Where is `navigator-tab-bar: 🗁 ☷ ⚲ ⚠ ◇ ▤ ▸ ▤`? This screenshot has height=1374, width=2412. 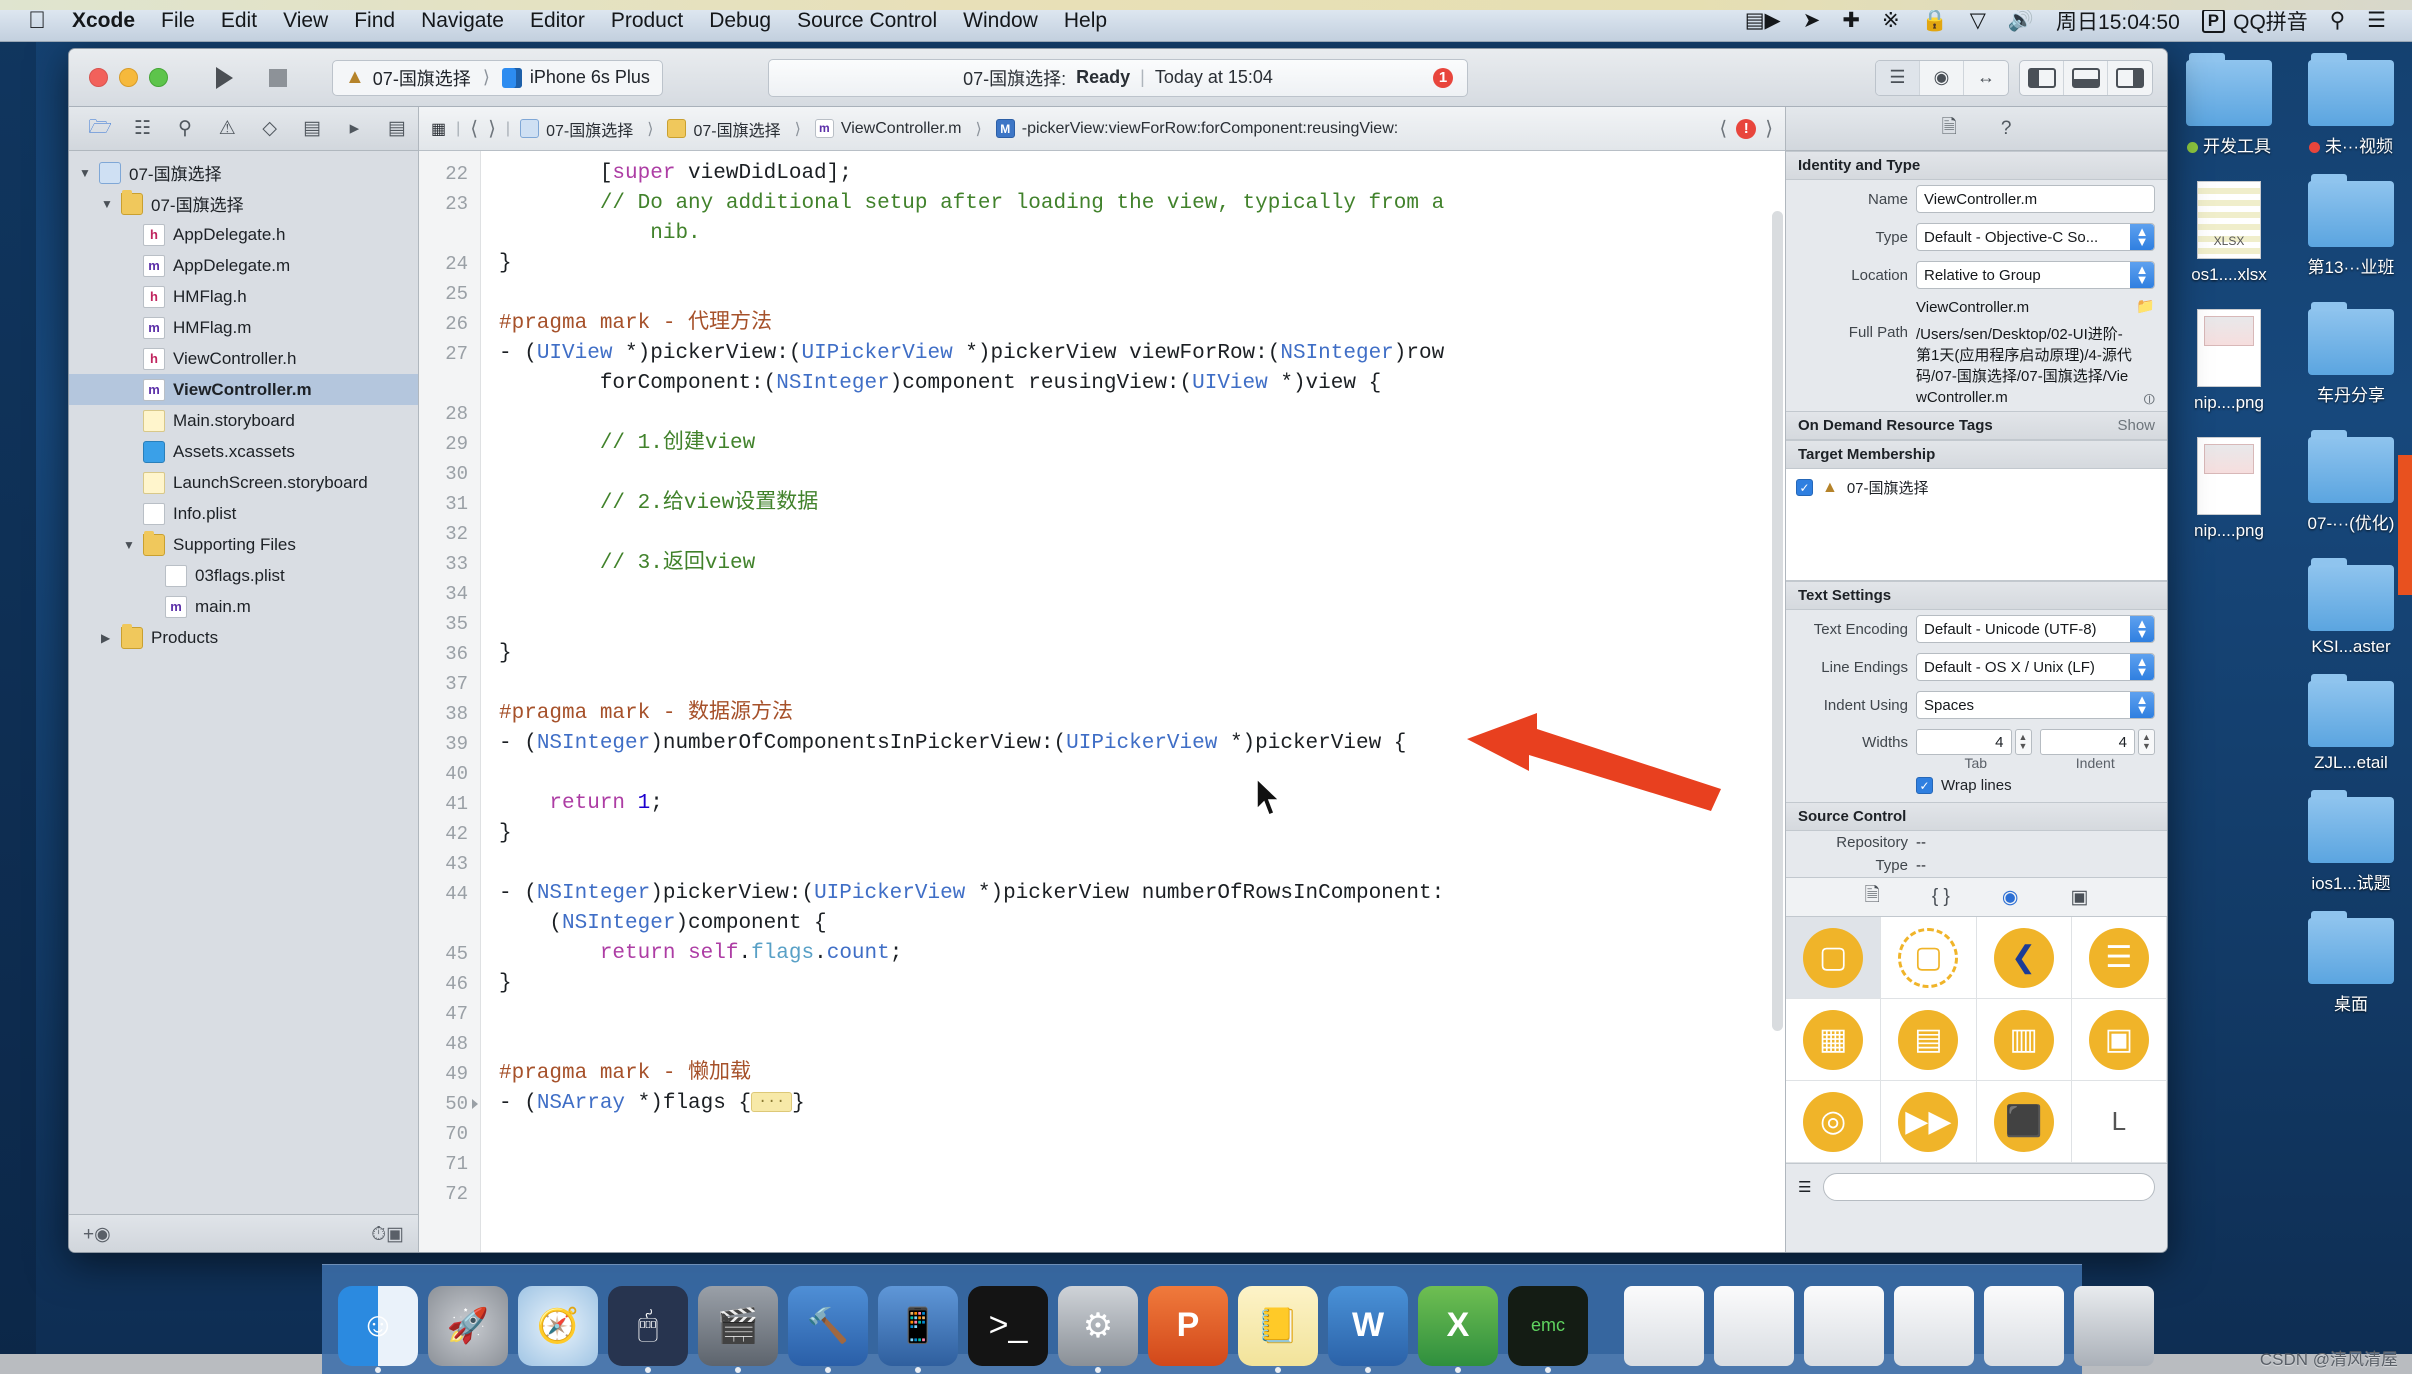
navigator-tab-bar: 🗁 ☷ ⚲ ⚠ ◇ ▤ ▸ ▤ is located at coordinates (243, 129).